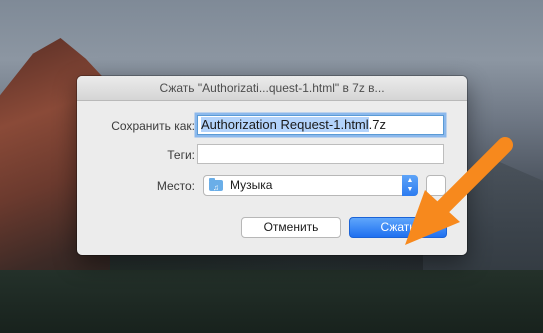 The width and height of the screenshot is (543, 333). I want to click on chevron-up-down-icon: ▲ ▼, so click(410, 185).